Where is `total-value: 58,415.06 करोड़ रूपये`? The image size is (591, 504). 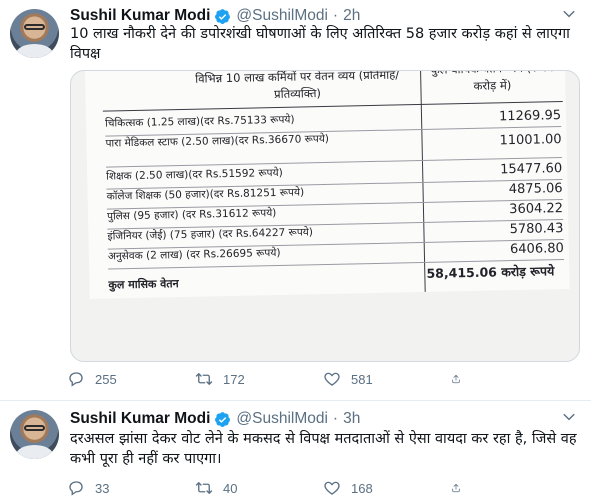
total-value: 58,415.06 करोड़ रूपये is located at coordinates (490, 272).